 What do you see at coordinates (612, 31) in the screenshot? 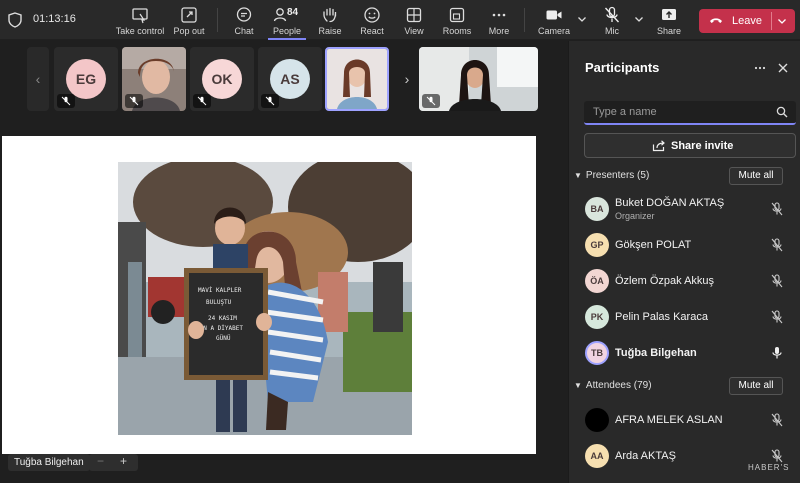
I see `mic-label: Mic` at bounding box center [612, 31].